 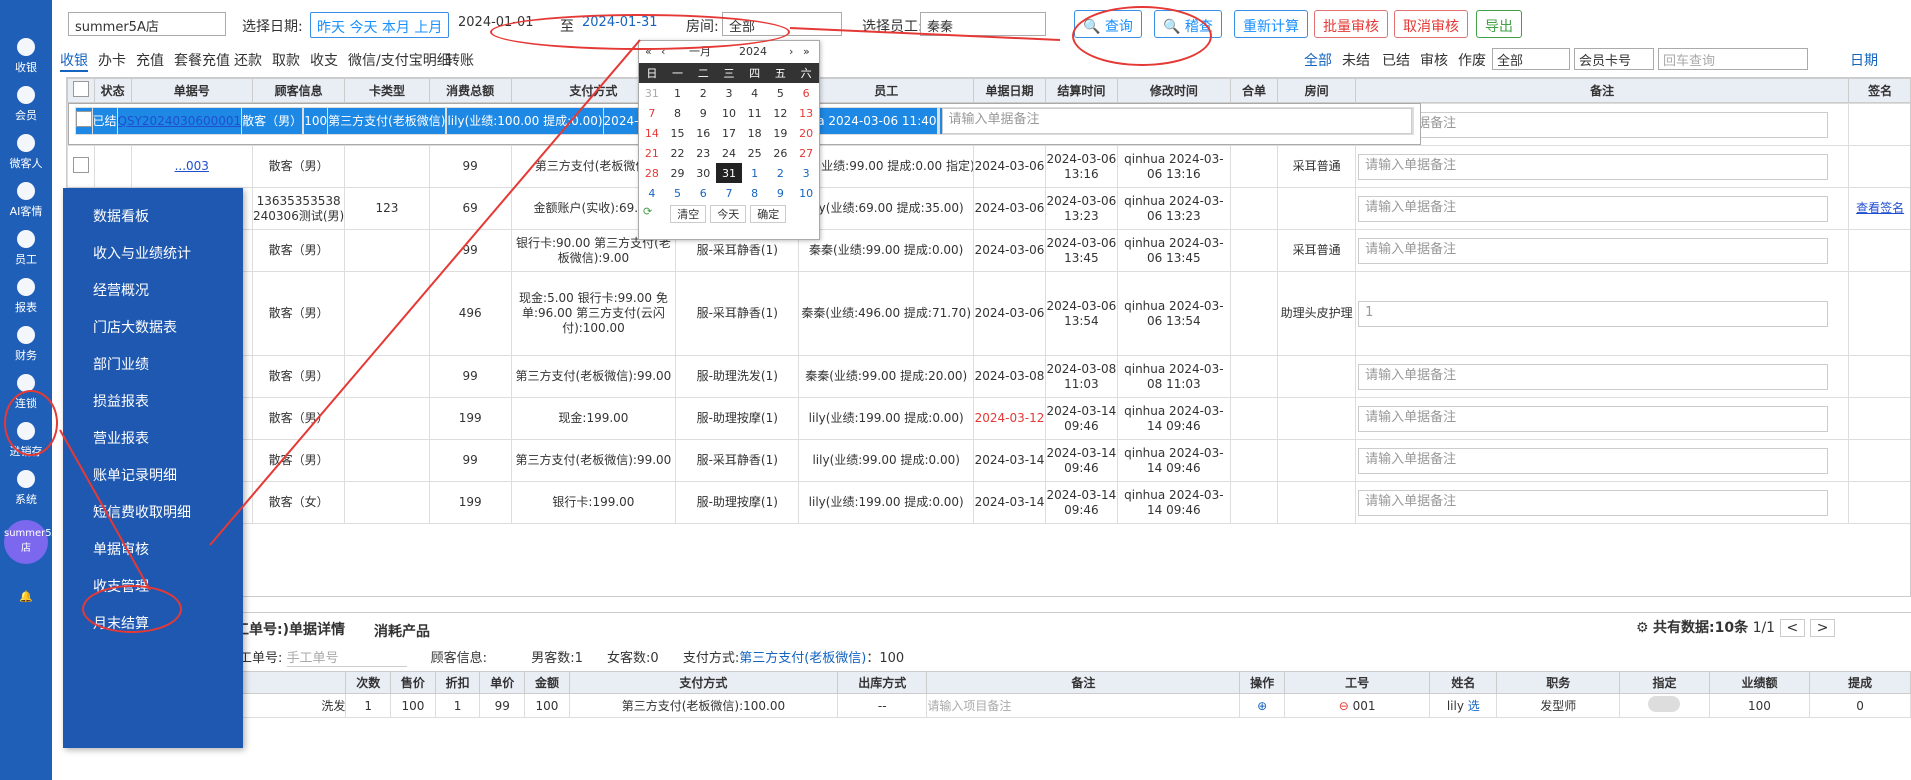 I want to click on next-year-button: », so click(x=806, y=52).